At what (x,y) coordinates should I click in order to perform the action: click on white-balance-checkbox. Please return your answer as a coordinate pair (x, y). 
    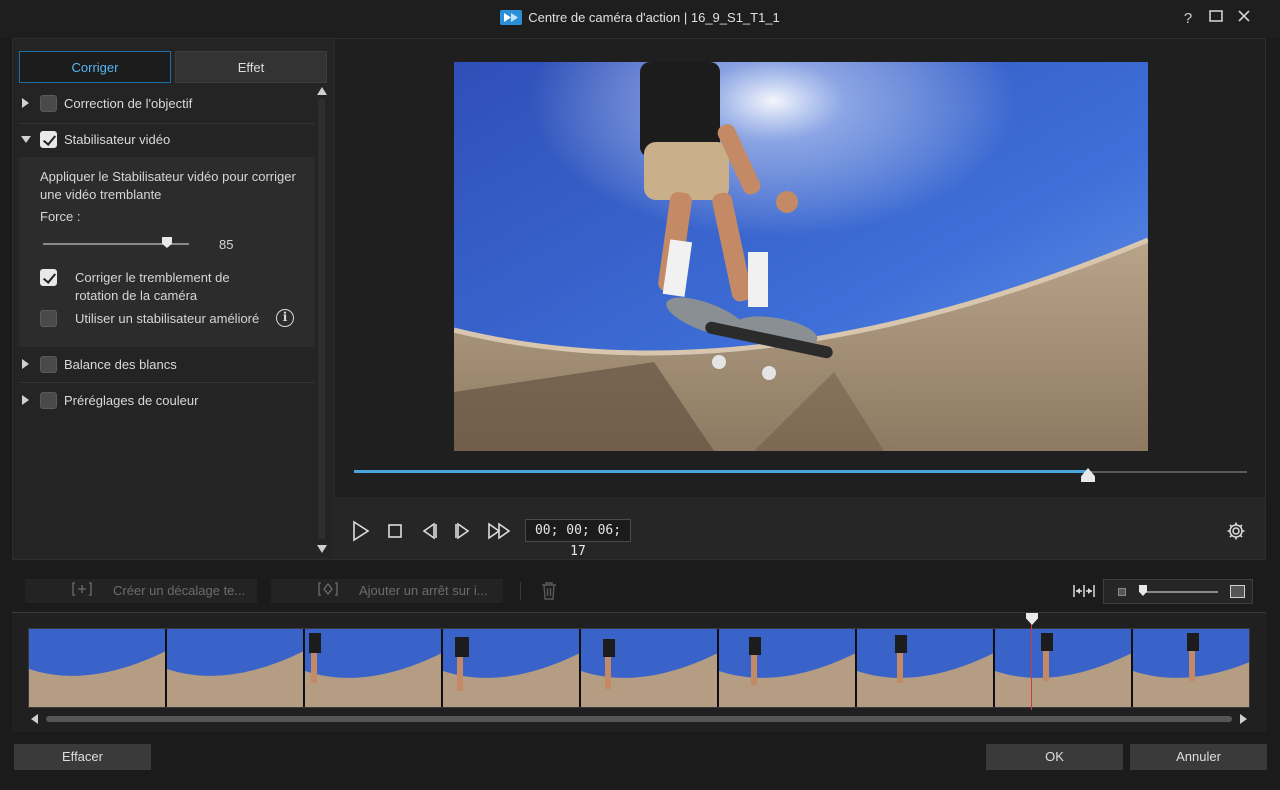
    Looking at the image, I should click on (48, 364).